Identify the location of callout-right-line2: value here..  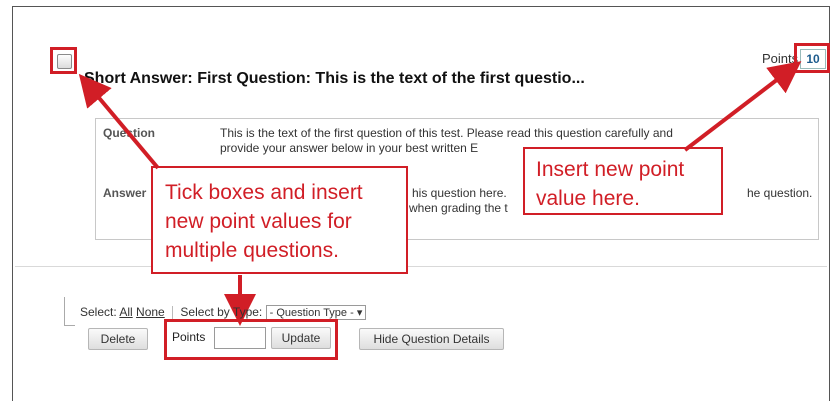
(588, 198).